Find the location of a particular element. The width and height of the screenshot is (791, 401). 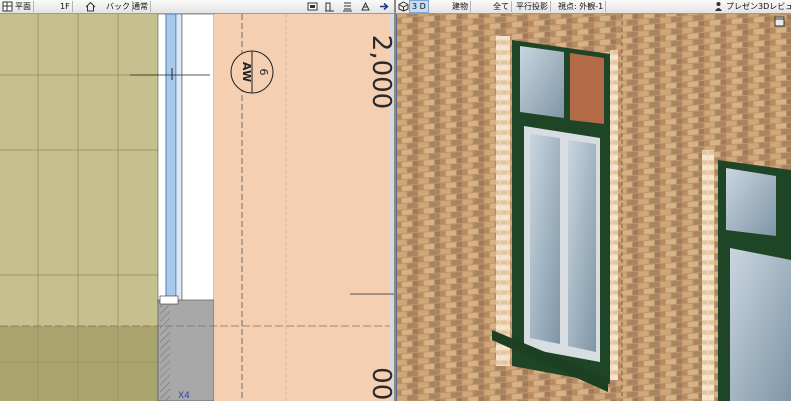

window-2-quoin-left is located at coordinates (708, 275).